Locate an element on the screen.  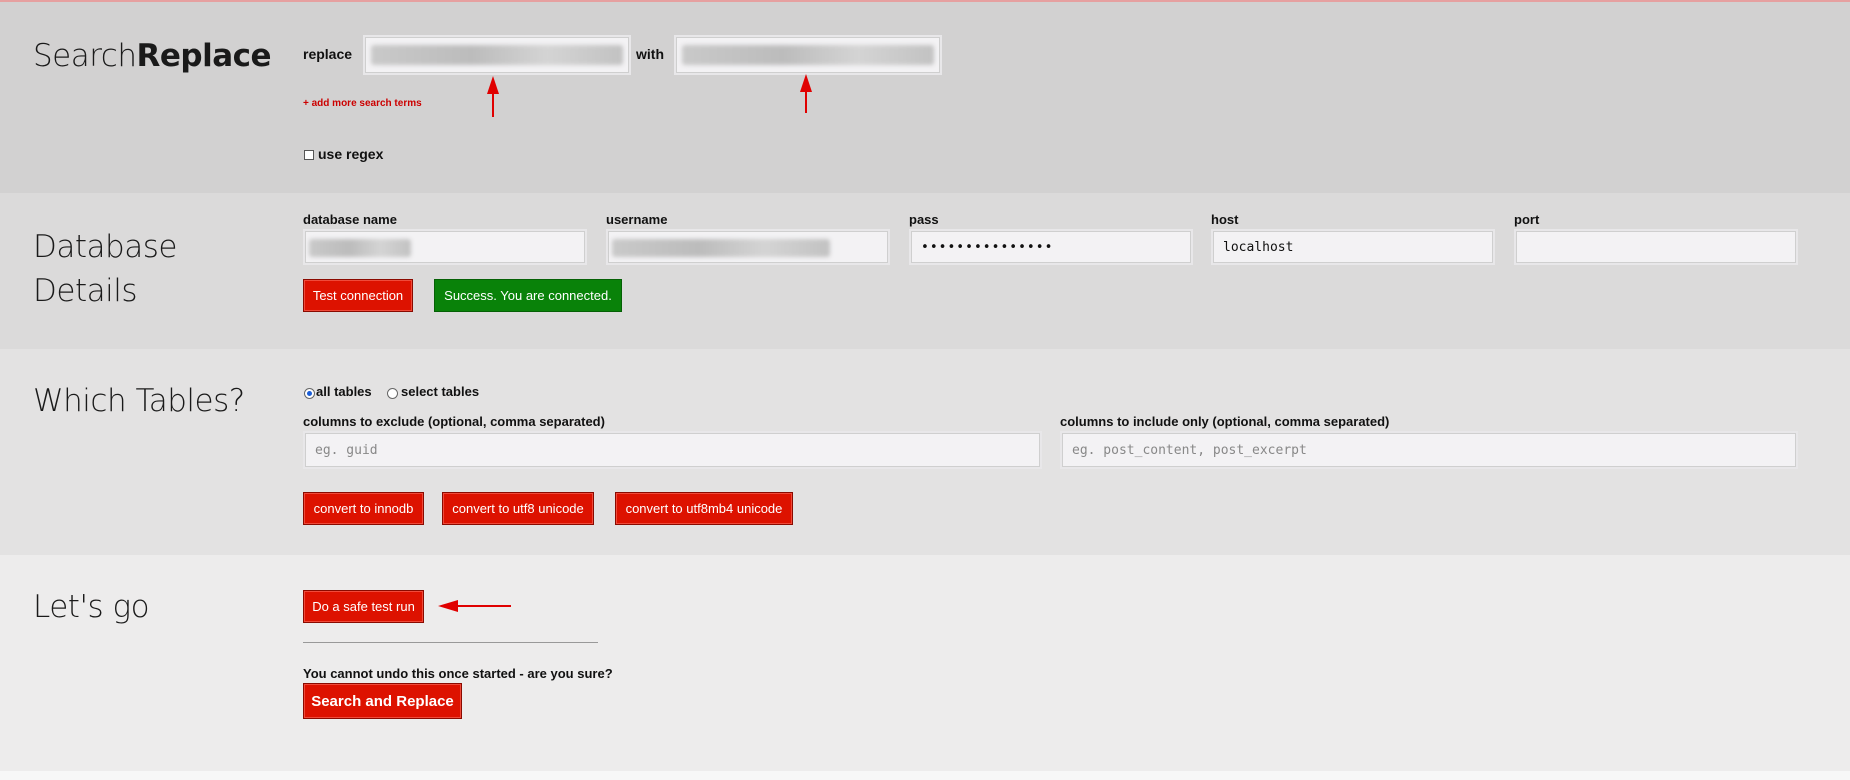
divider is located at coordinates (450, 642).